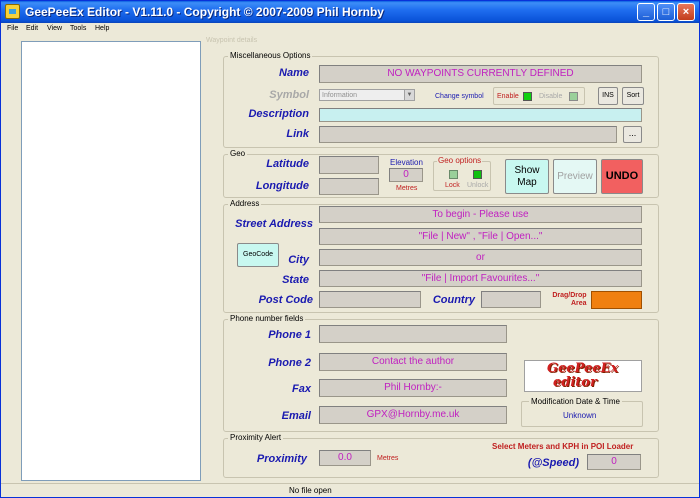 The image size is (700, 498). What do you see at coordinates (340, 95) in the screenshot?
I see `symbol-select-value: Information` at bounding box center [340, 95].